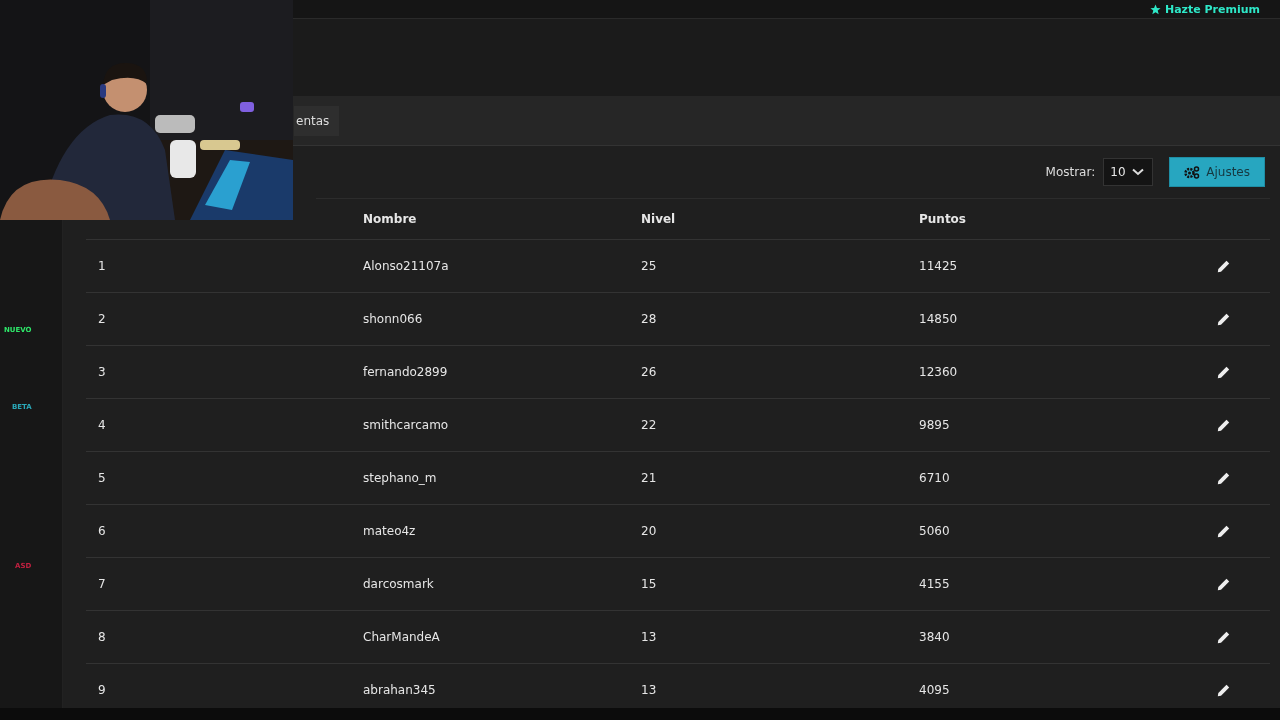 Image resolution: width=1280 pixels, height=720 pixels. Describe the element at coordinates (406, 425) in the screenshot. I see `table-cell: smithcarcamo` at that location.